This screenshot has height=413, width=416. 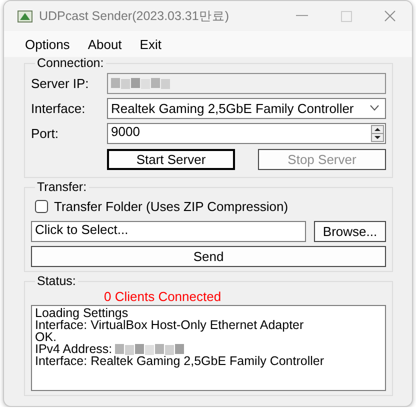 I want to click on menu-item: Exit, so click(x=151, y=44).